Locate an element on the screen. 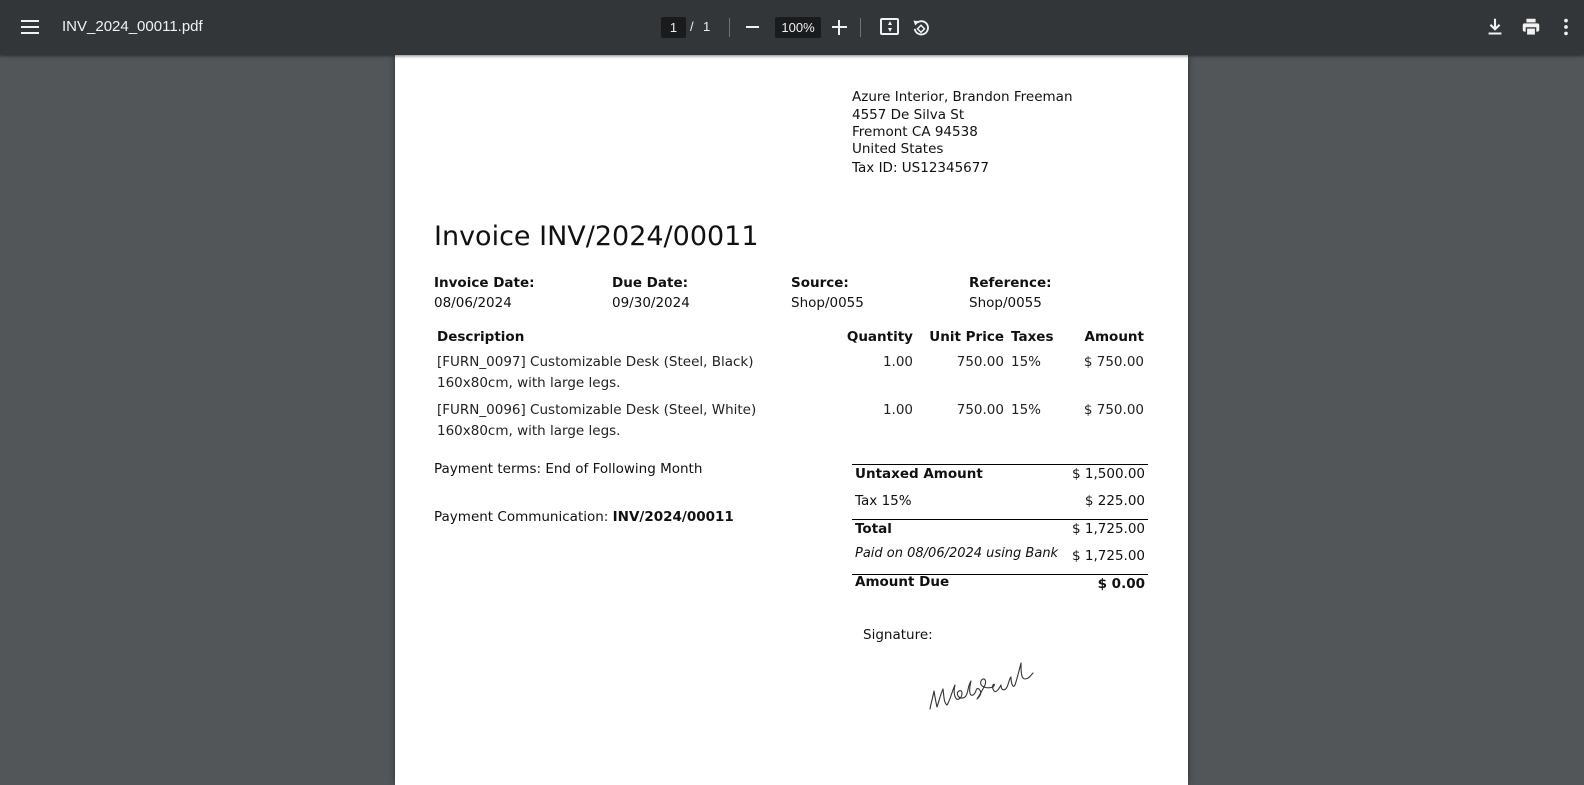 The width and height of the screenshot is (1584, 785). line-2-quantity: 1.00 is located at coordinates (897, 410).